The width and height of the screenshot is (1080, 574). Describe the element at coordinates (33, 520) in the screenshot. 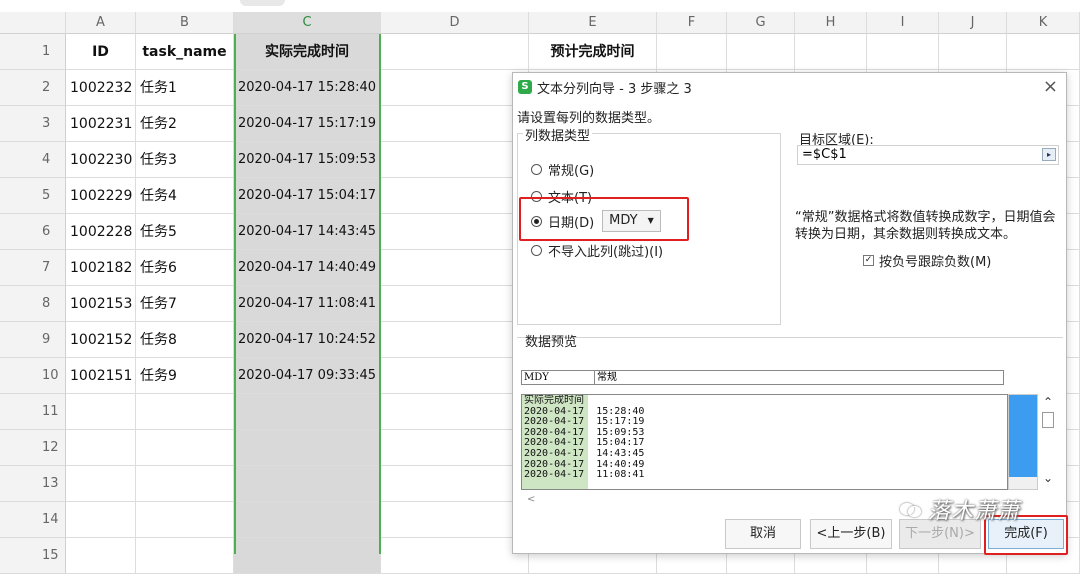

I see `row-header: 14` at that location.